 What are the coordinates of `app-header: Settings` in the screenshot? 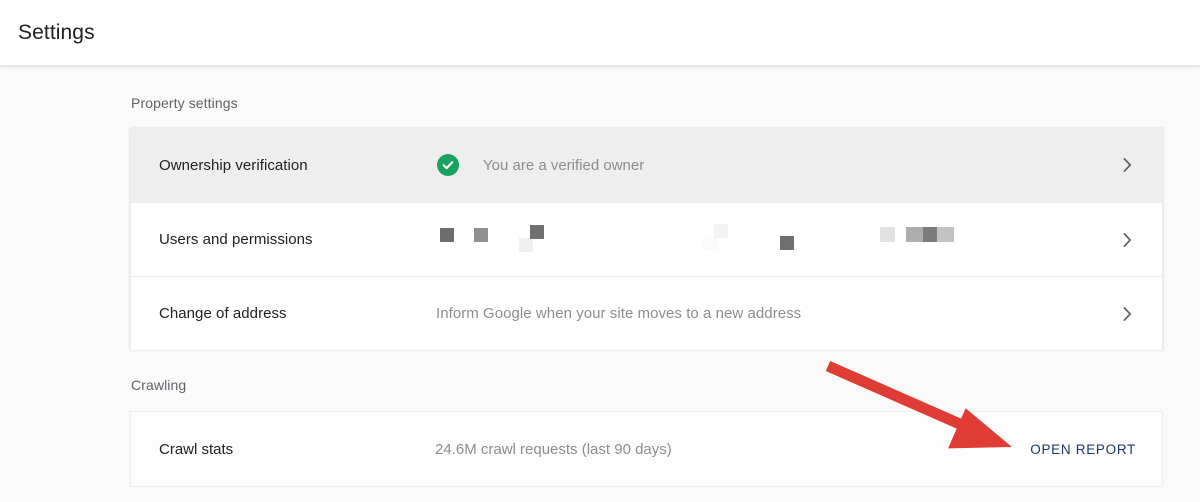 It's located at (600, 33).